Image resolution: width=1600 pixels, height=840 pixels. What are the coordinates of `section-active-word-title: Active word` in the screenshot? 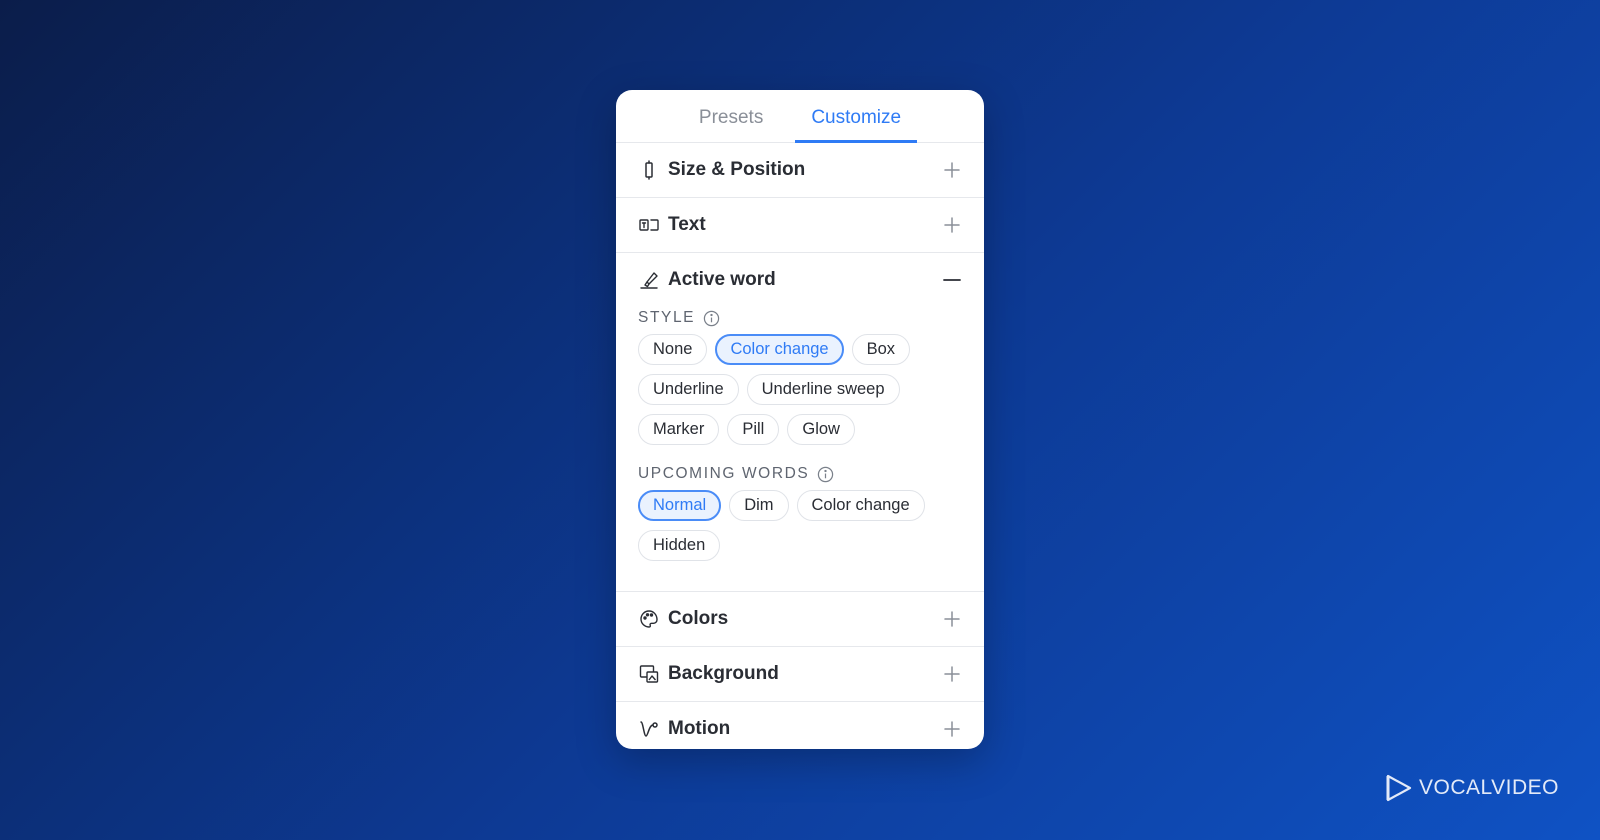 It's located at (722, 279).